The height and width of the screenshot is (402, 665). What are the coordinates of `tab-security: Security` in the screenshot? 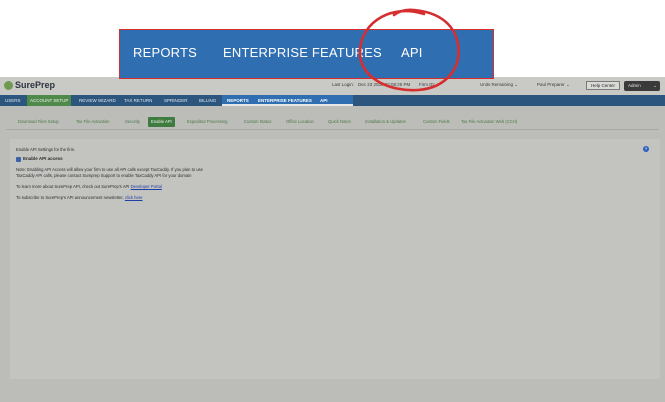 It's located at (132, 122).